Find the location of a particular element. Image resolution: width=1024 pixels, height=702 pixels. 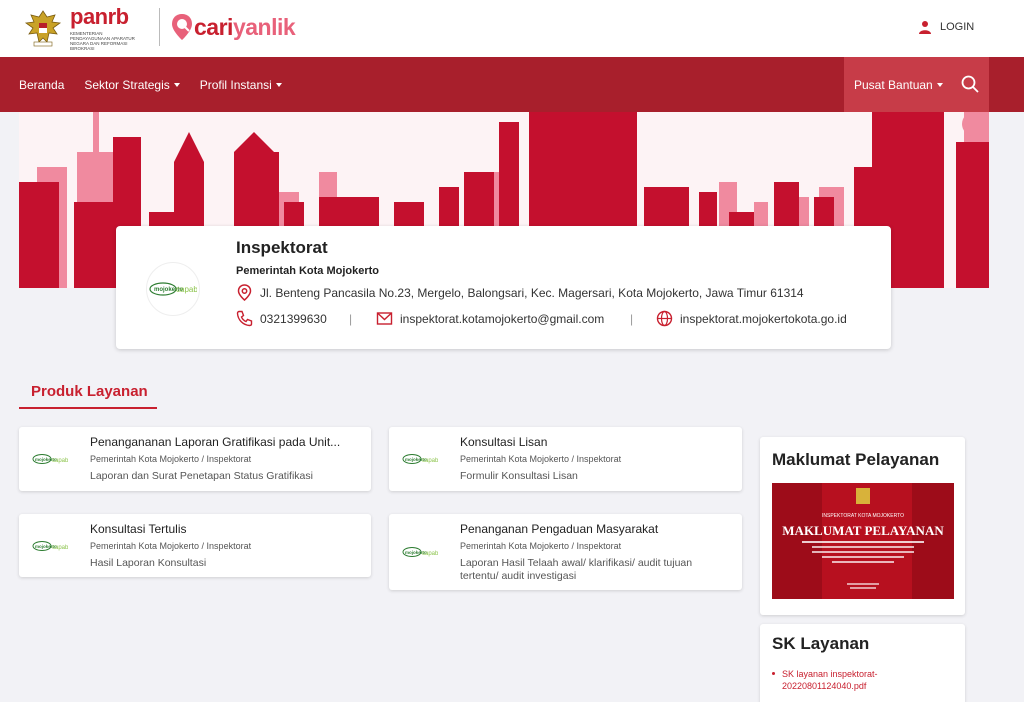

phone-icon is located at coordinates (244, 318).